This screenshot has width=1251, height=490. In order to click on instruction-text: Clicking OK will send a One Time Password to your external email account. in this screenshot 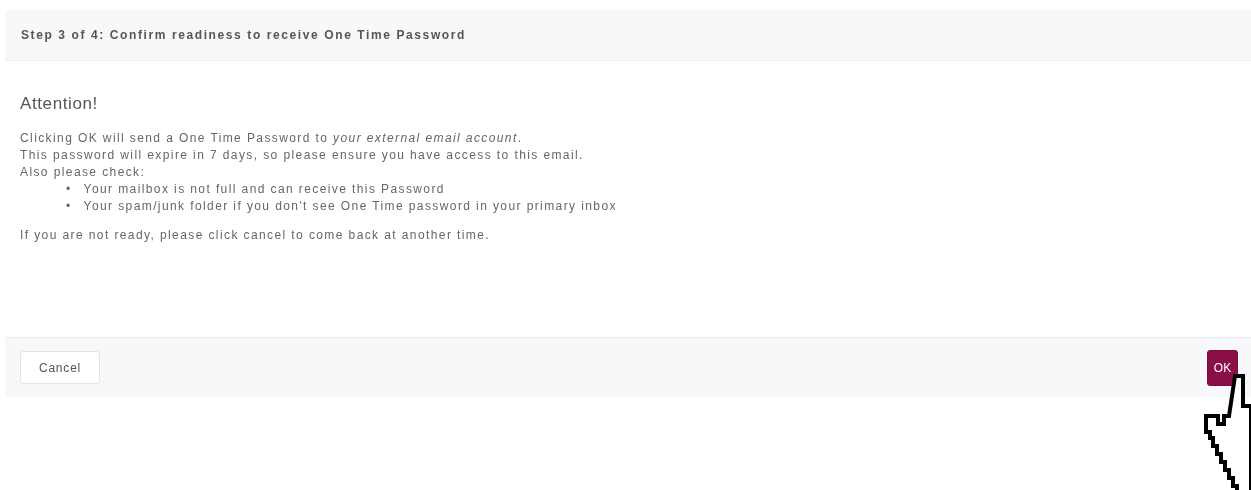, I will do `click(272, 138)`.